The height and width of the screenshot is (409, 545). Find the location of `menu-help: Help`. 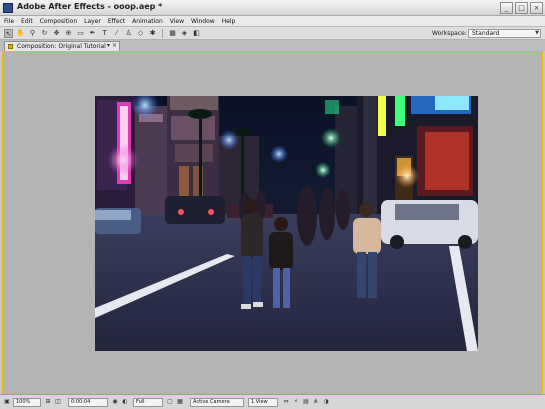

menu-help: Help is located at coordinates (229, 21).